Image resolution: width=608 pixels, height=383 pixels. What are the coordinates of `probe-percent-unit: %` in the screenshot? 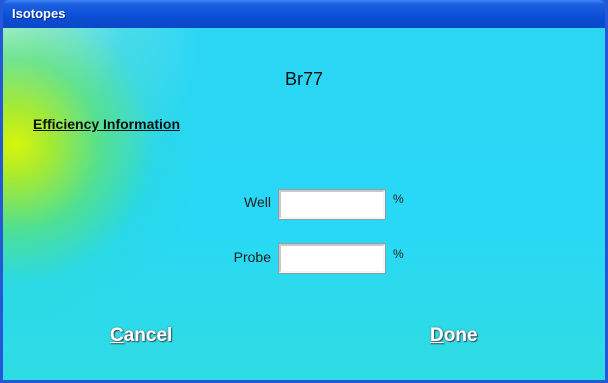 It's located at (398, 254).